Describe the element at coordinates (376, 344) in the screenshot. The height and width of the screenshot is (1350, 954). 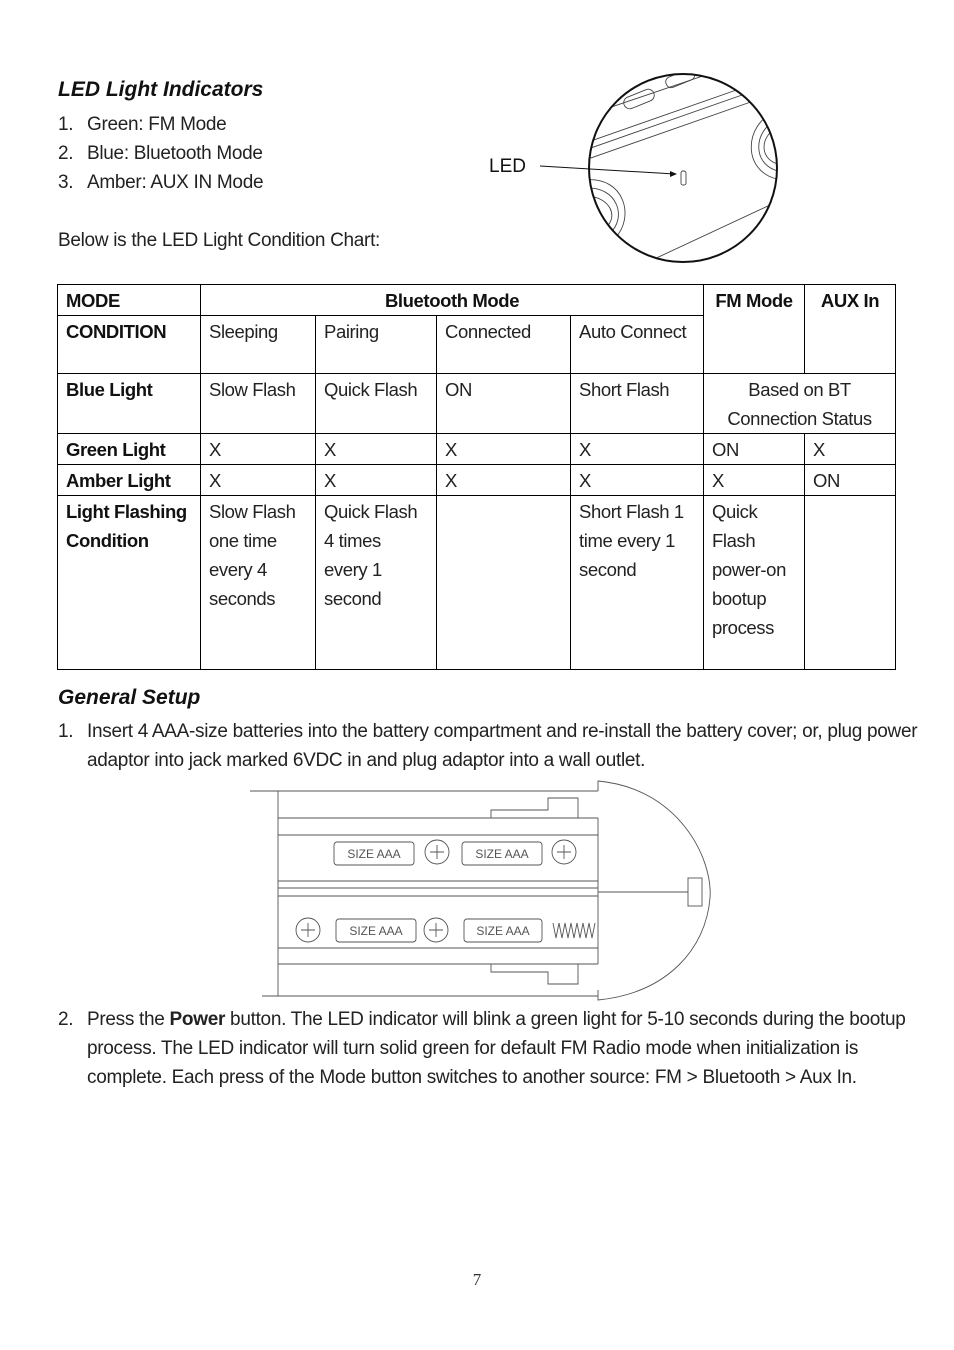
I see `condition-cell: Pairing` at that location.